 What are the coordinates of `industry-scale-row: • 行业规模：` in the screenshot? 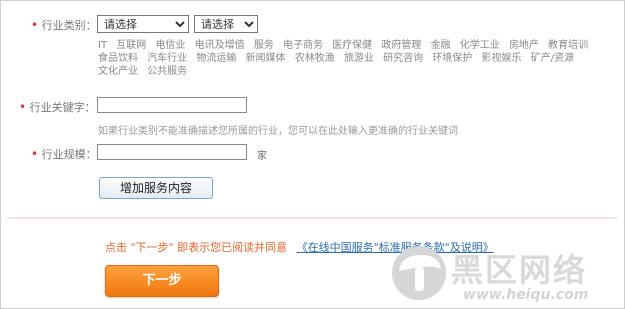 It's located at (64, 154).